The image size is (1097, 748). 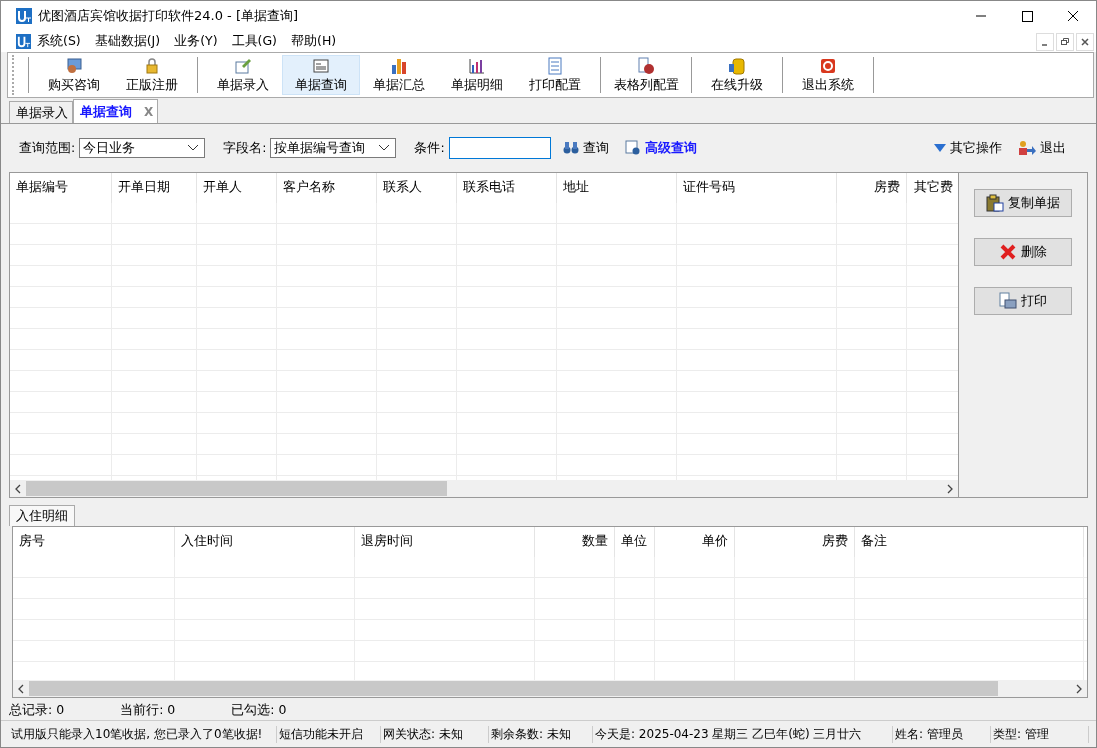 I want to click on binoculars-icon, so click(x=570, y=148).